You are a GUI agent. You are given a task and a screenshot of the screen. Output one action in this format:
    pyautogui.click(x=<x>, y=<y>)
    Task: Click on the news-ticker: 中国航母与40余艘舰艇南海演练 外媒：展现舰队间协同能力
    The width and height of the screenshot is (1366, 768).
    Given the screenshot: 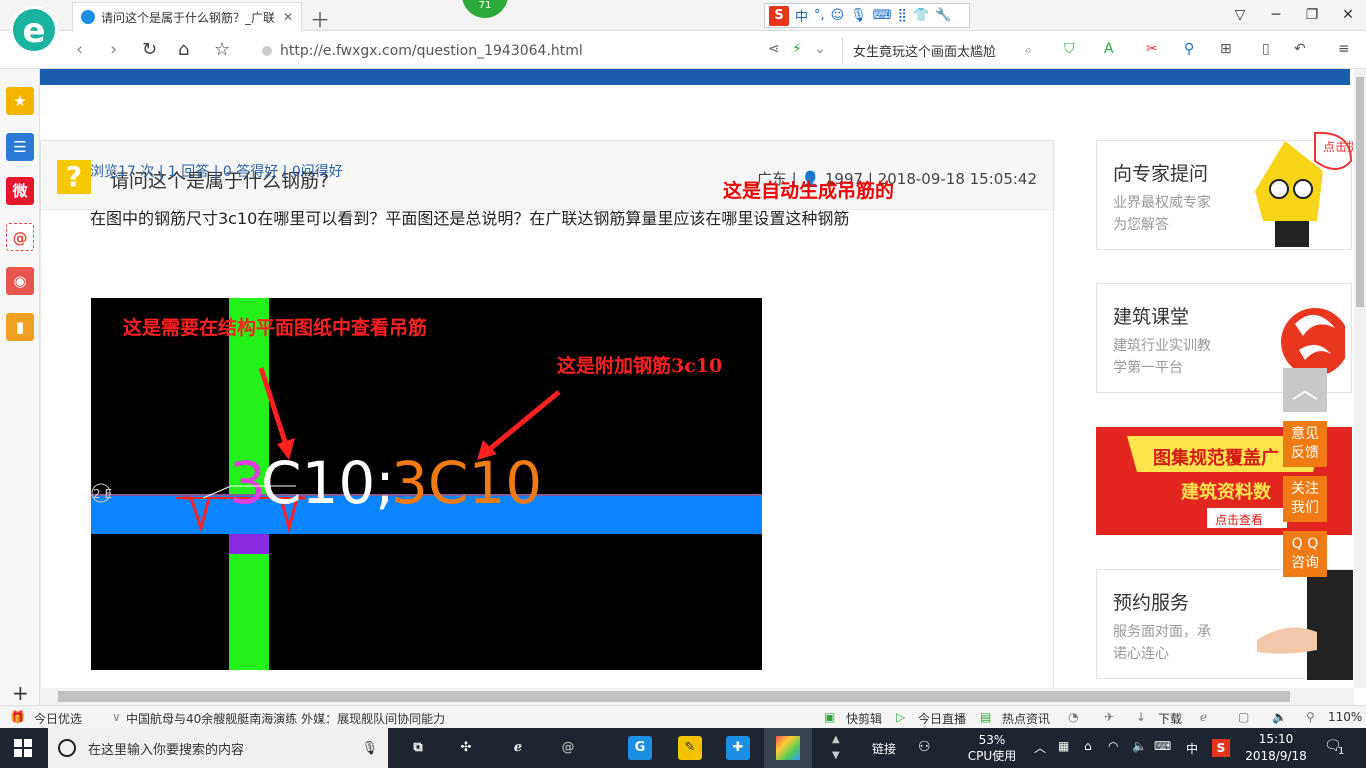 What is the action you would take?
    pyautogui.click(x=285, y=718)
    